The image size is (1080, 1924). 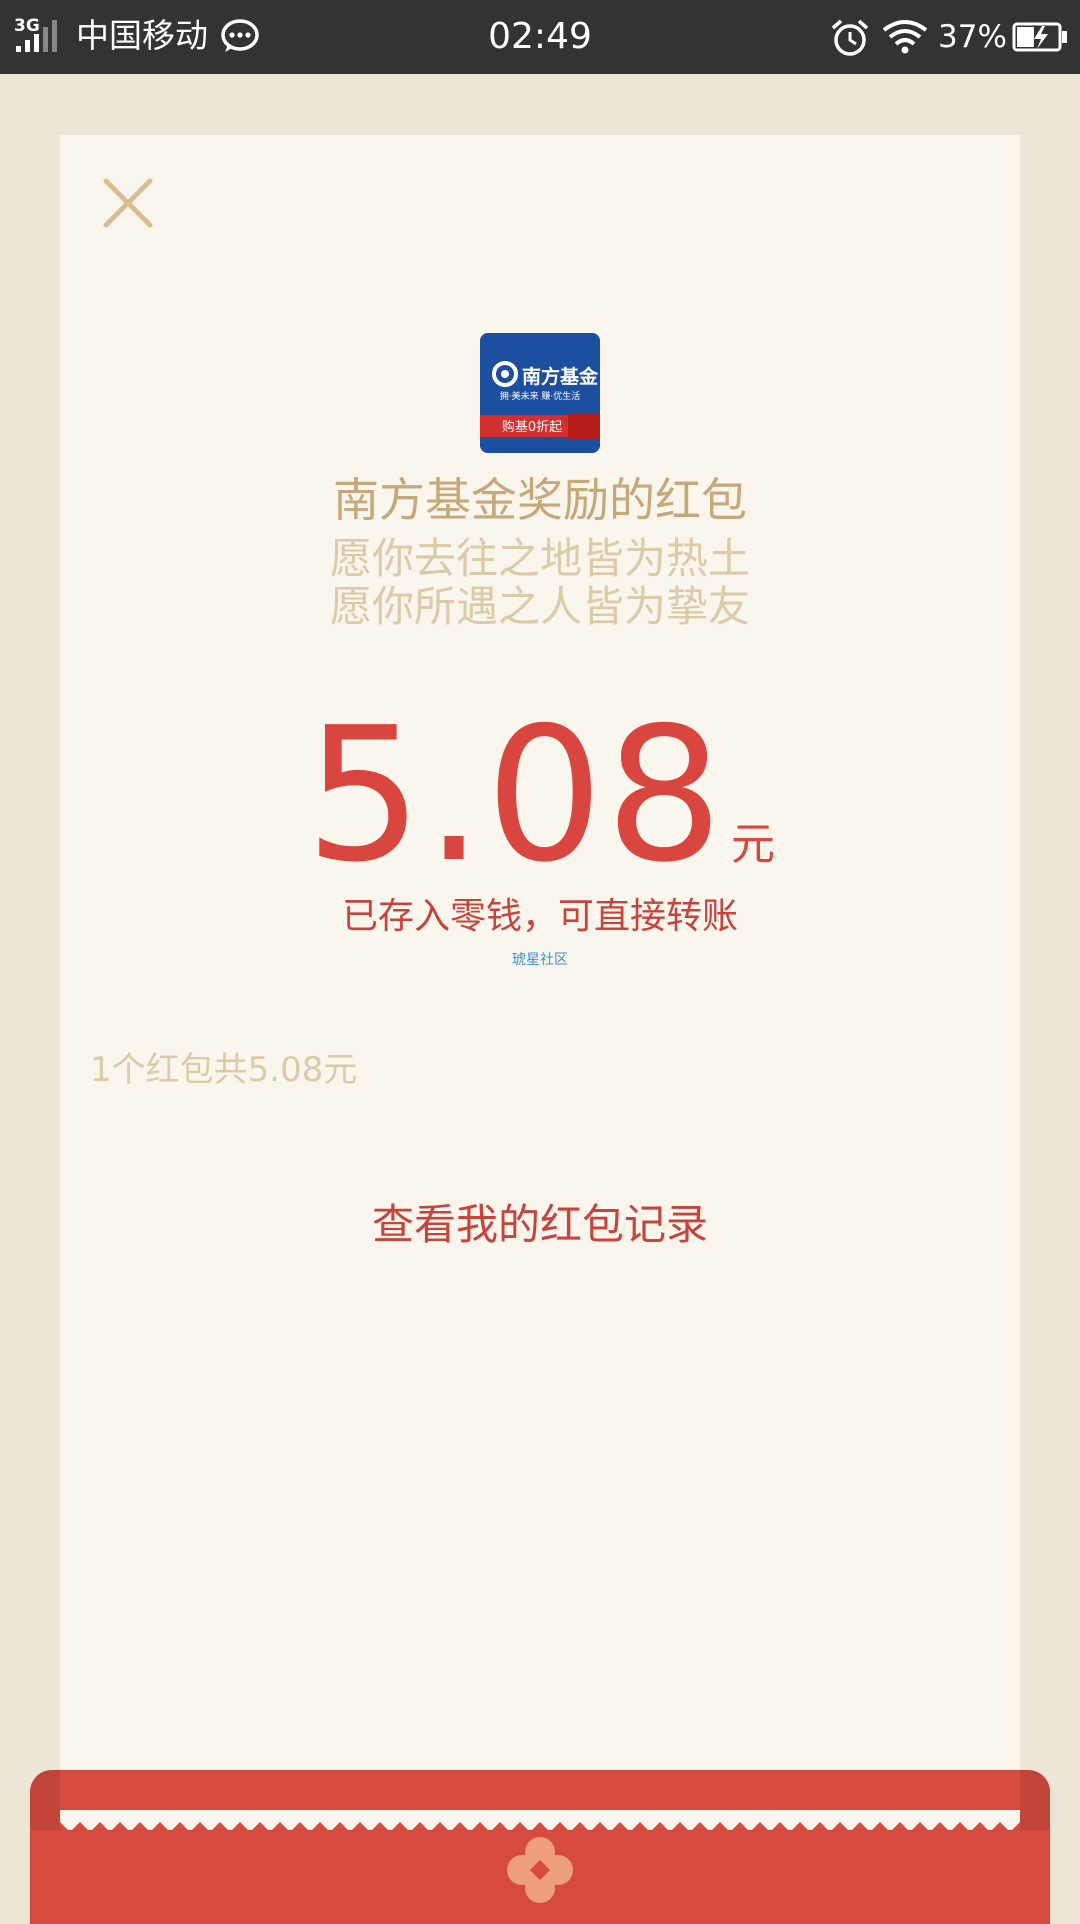 I want to click on saved-to-balance-note: 已存入零钱，可直接转账, so click(x=540, y=917).